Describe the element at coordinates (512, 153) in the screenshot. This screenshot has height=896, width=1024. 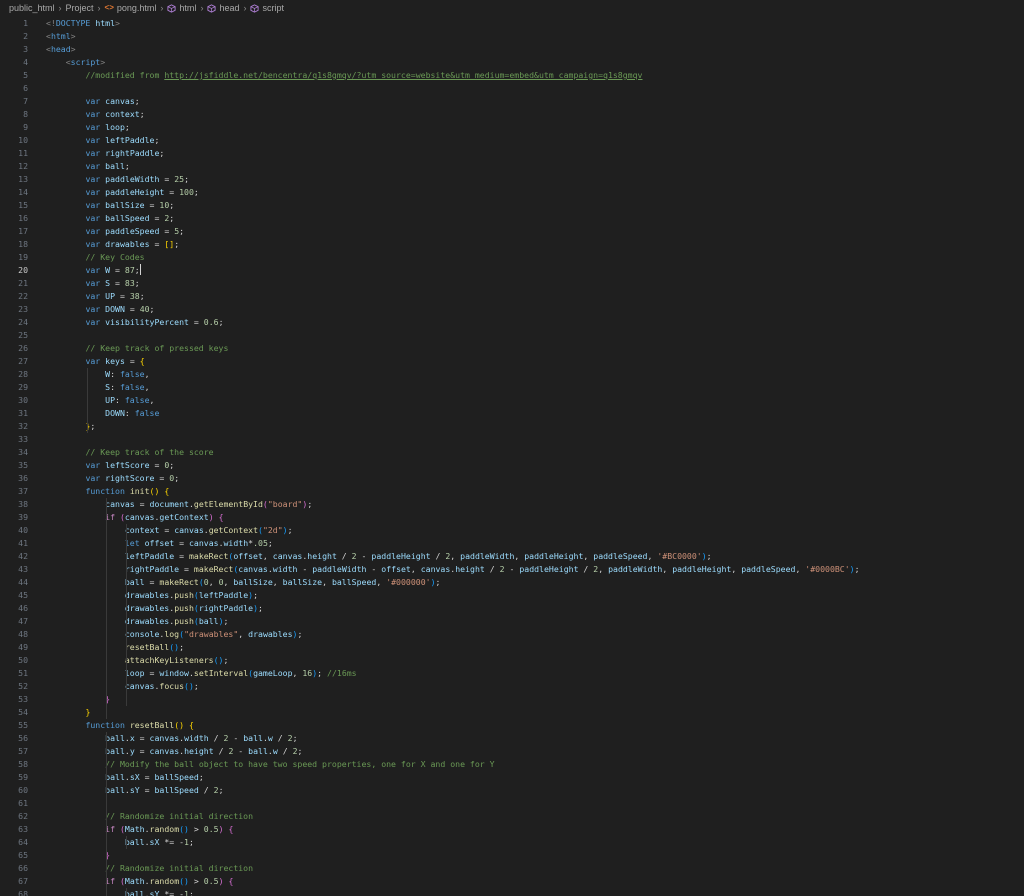
I see `code-line: 11 var rightPaddle;` at that location.